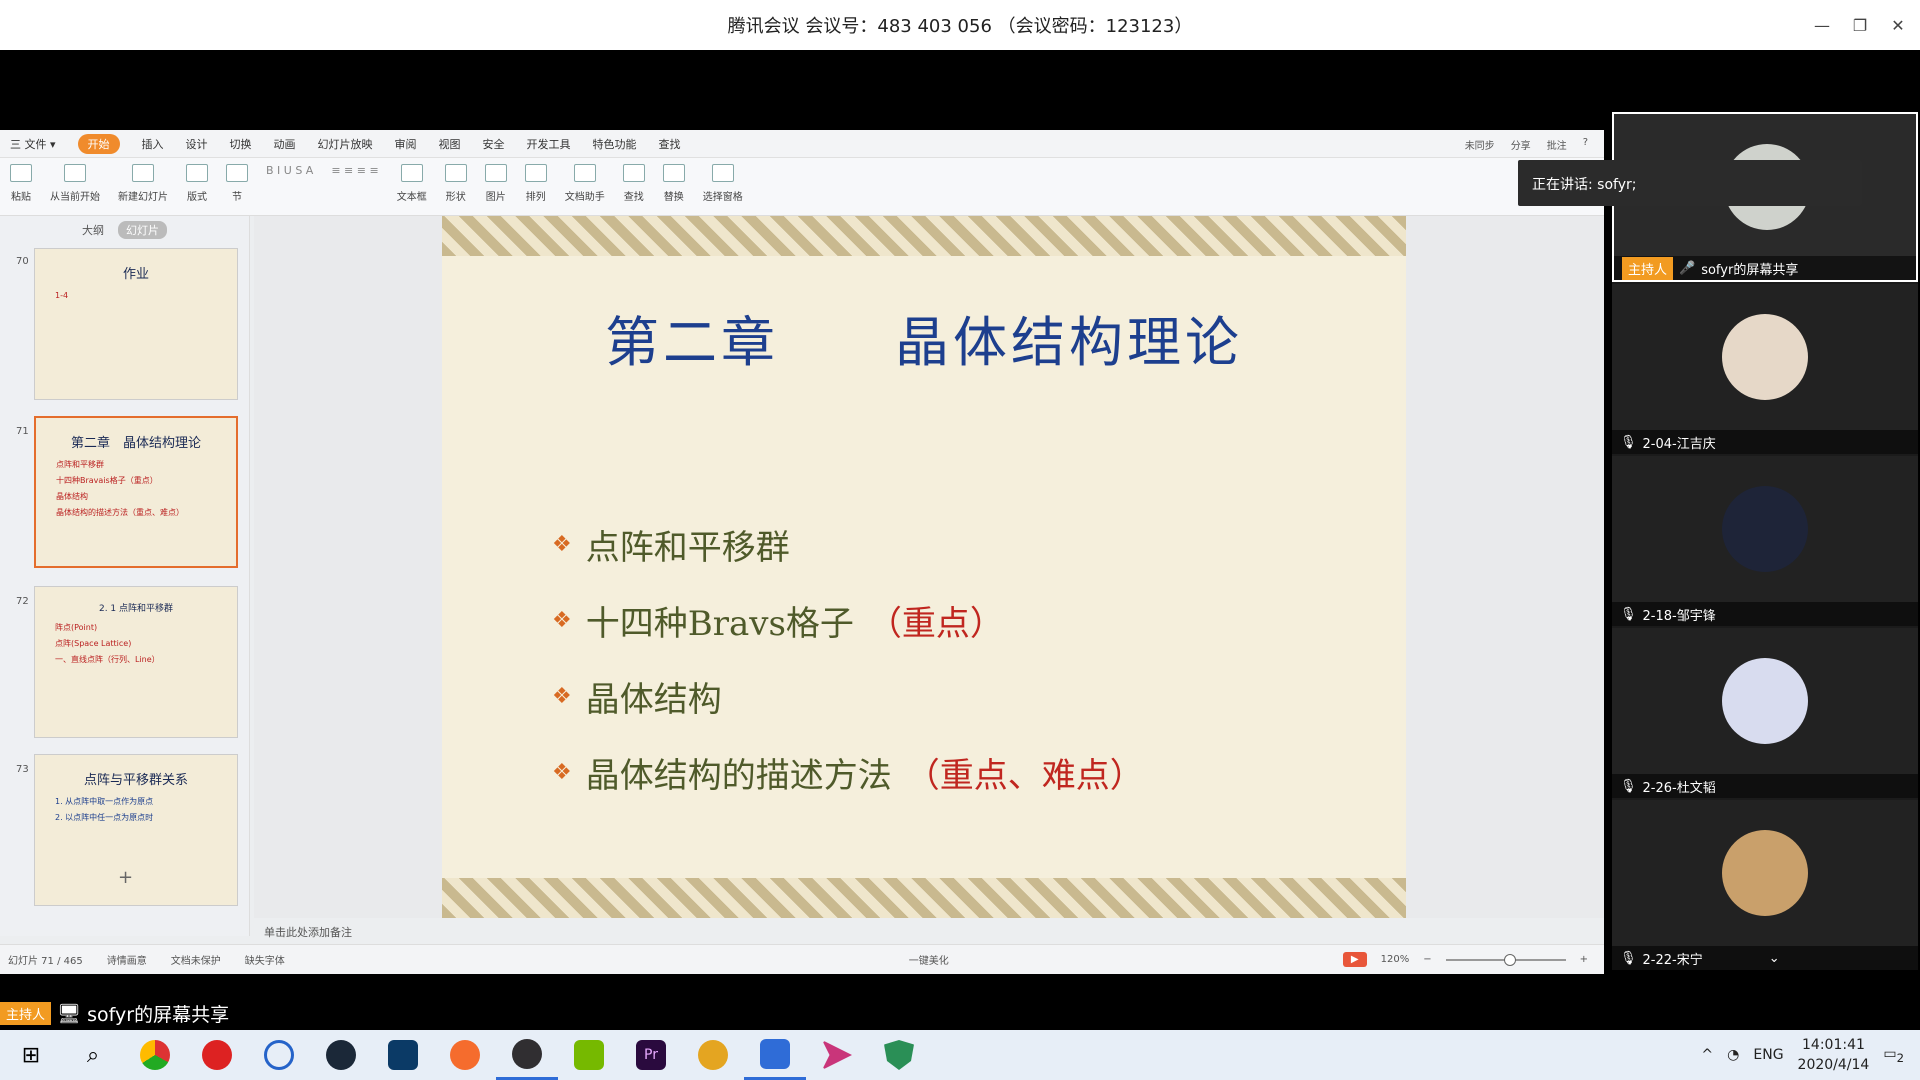 This screenshot has height=1080, width=1920. What do you see at coordinates (93, 230) in the screenshot?
I see `tab-outline: 大纲` at bounding box center [93, 230].